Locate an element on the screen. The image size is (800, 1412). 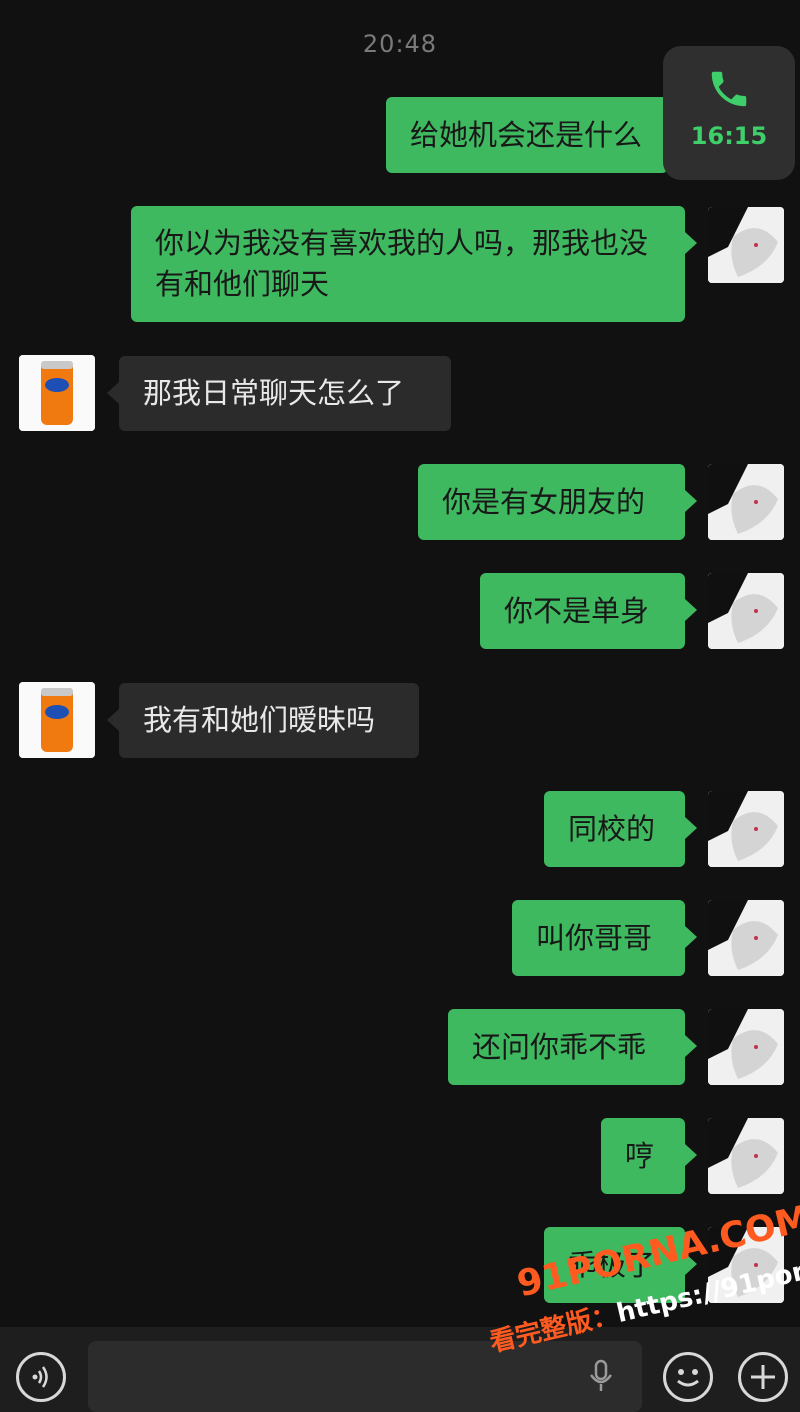
phone-icon is located at coordinates (729, 89).